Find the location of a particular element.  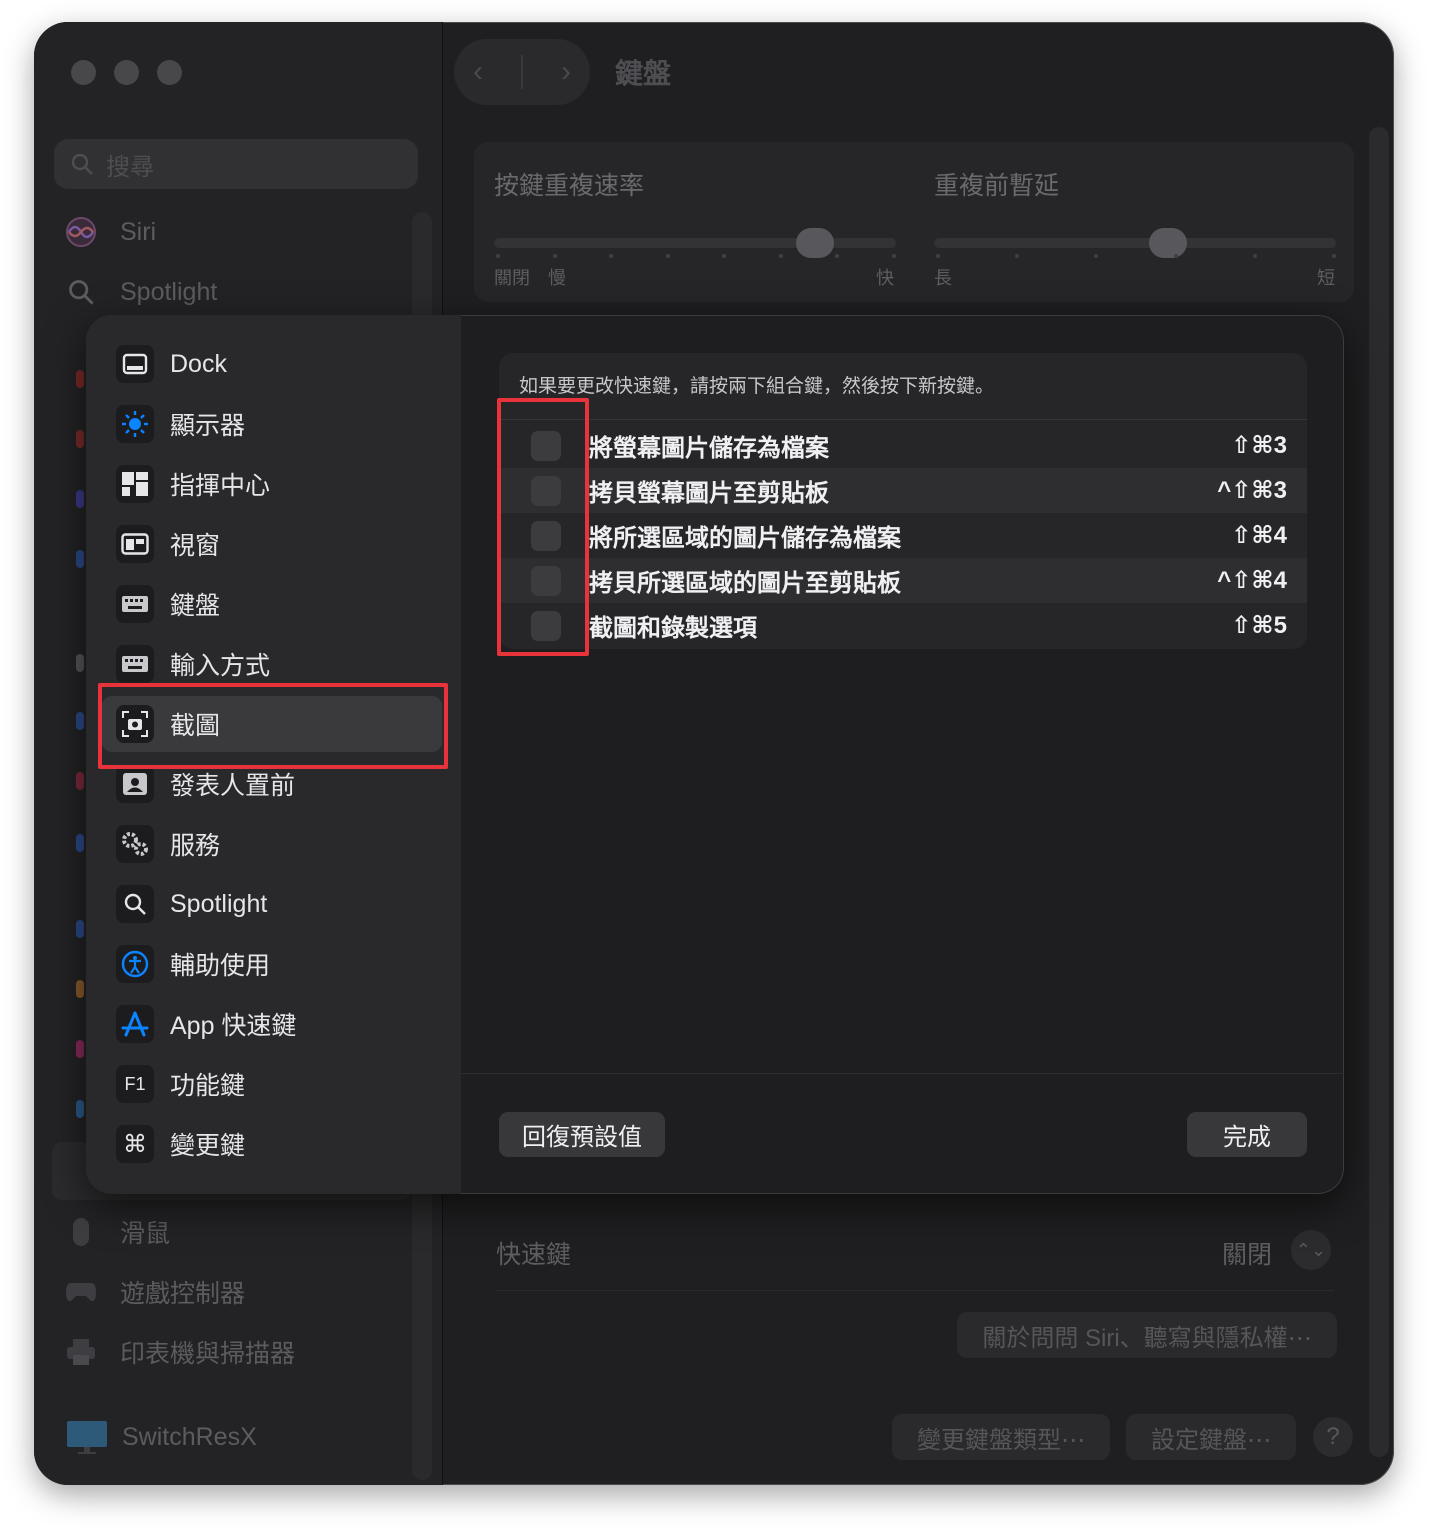

category-label: Dock is located at coordinates (198, 363).